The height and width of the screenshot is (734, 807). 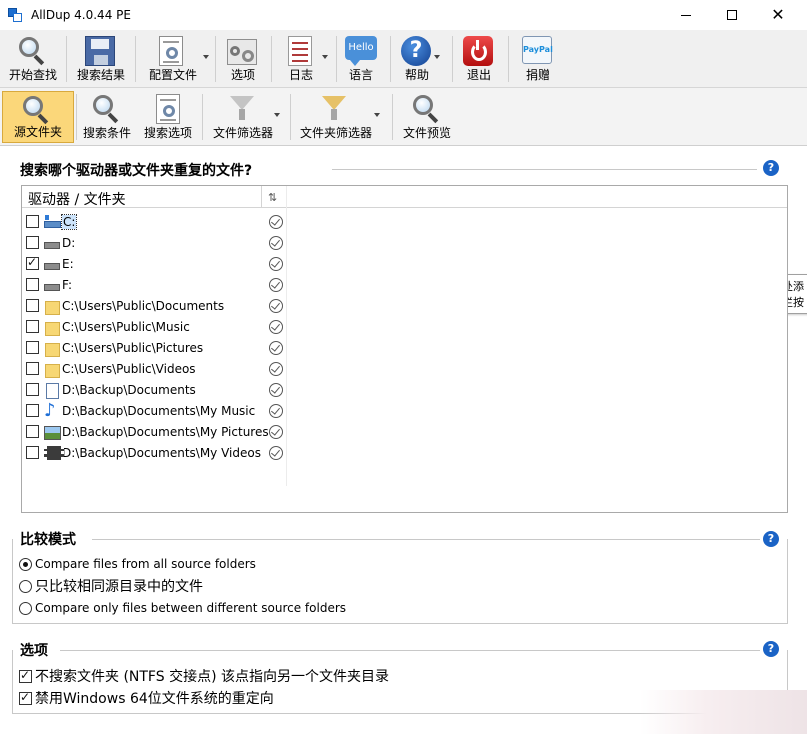 I want to click on sort-icon: ⇅, so click(x=272, y=197).